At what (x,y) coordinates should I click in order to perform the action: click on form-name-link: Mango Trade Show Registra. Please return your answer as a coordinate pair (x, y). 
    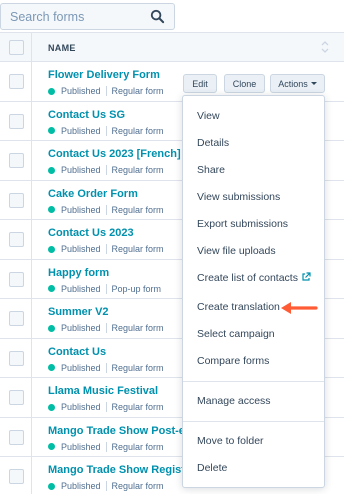
    Looking at the image, I should click on (121, 470).